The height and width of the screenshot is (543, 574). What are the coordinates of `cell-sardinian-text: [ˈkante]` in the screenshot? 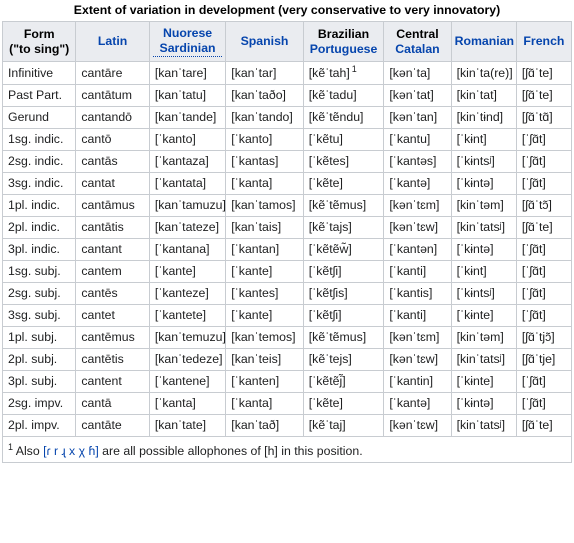 It's located at (175, 271).